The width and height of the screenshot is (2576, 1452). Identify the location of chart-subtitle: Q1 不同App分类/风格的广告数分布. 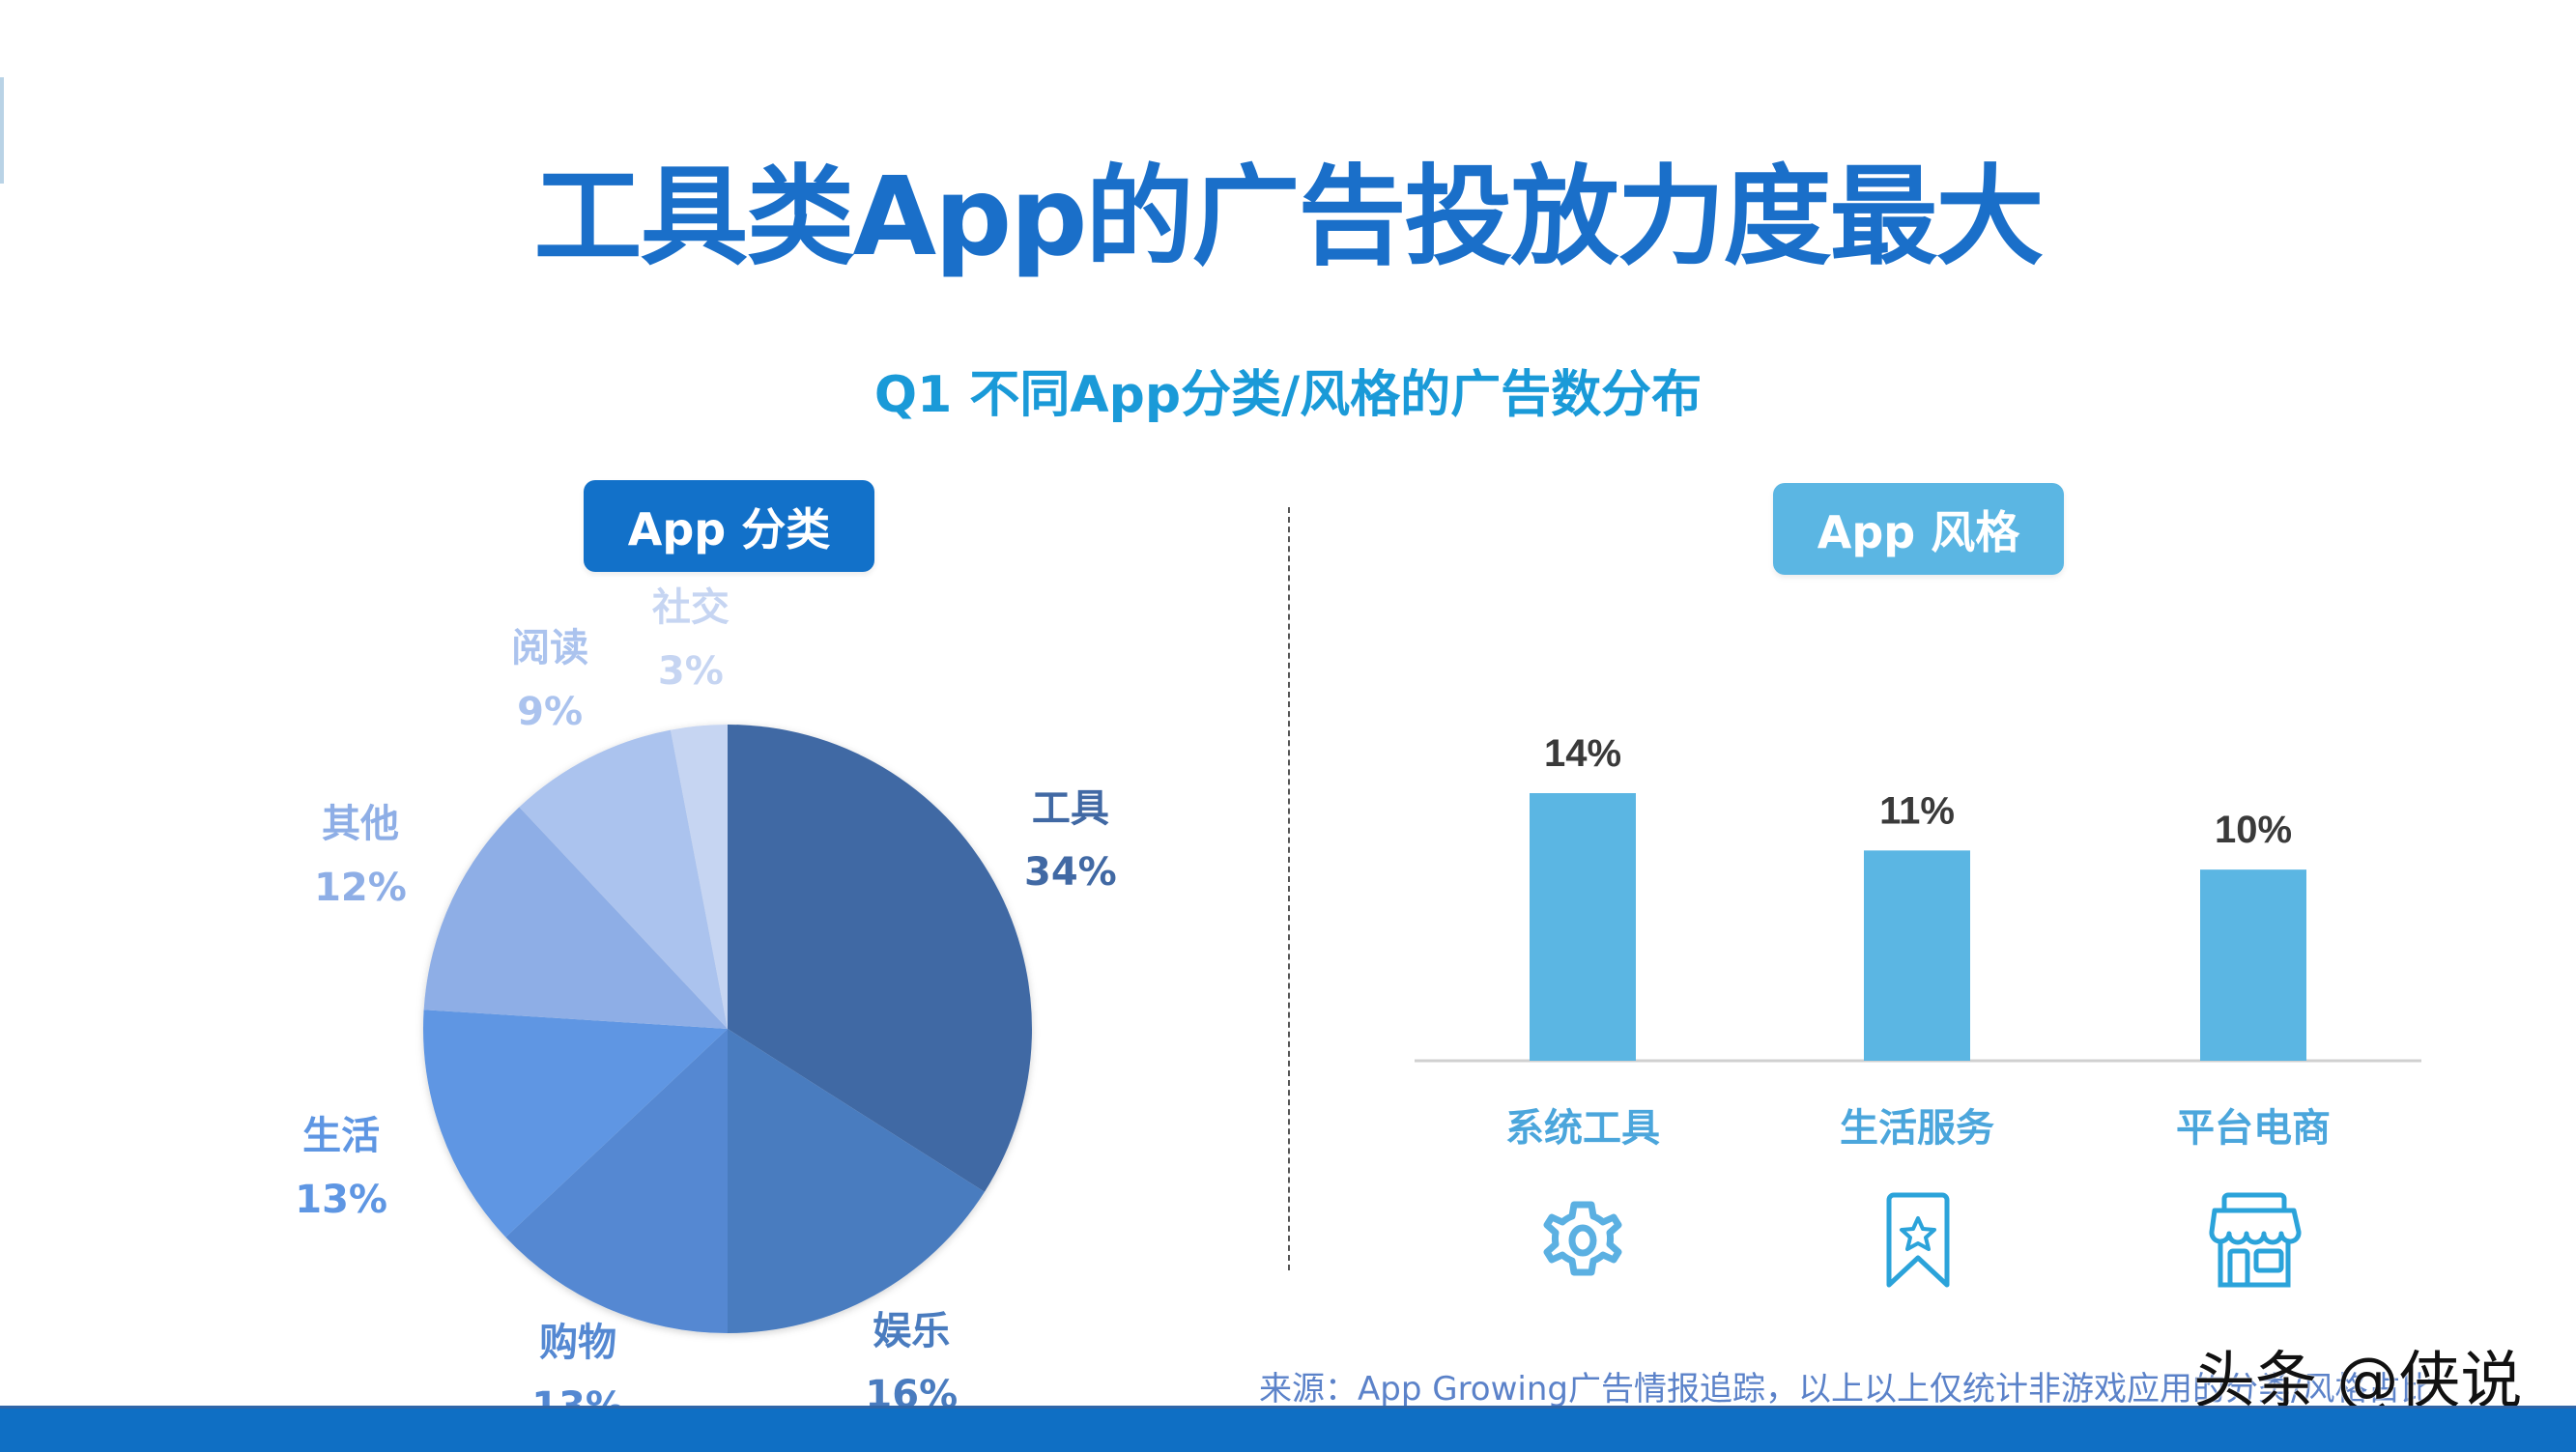
(1288, 395).